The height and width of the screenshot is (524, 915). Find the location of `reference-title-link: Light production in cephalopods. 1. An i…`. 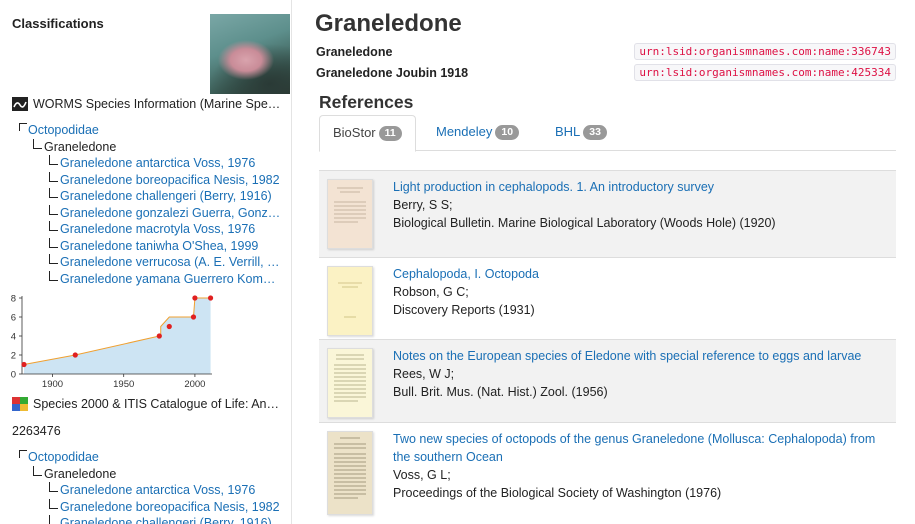

reference-title-link: Light production in cephalopods. 1. An i… is located at coordinates (643, 187).